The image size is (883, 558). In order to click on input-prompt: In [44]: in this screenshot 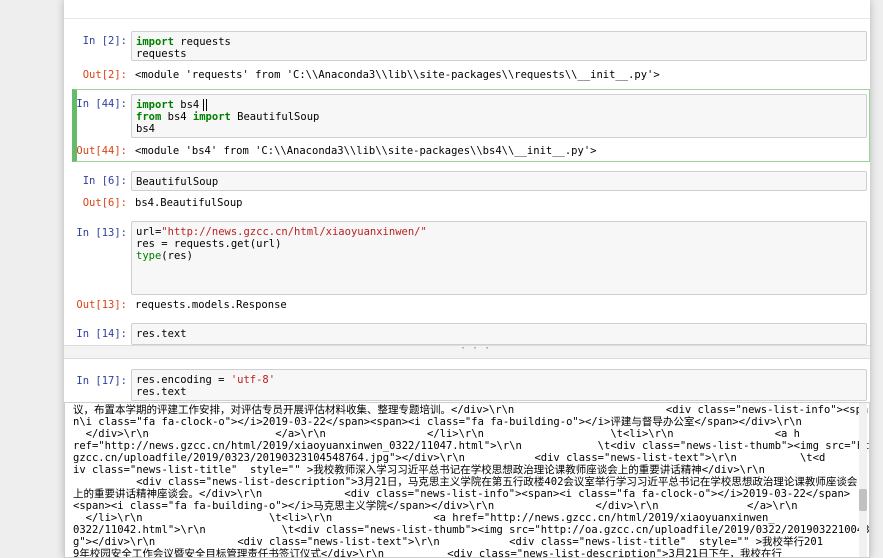, I will do `click(101, 104)`.